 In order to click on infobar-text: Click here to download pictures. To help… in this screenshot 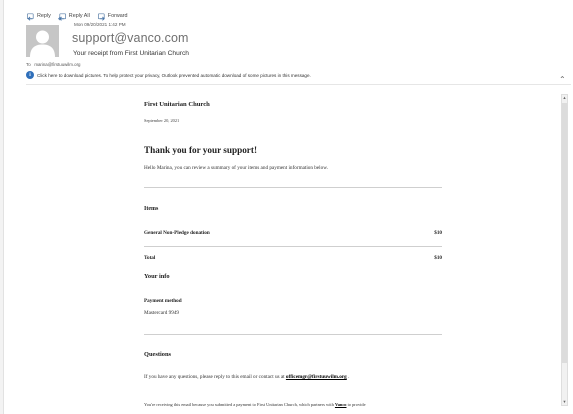, I will do `click(174, 75)`.